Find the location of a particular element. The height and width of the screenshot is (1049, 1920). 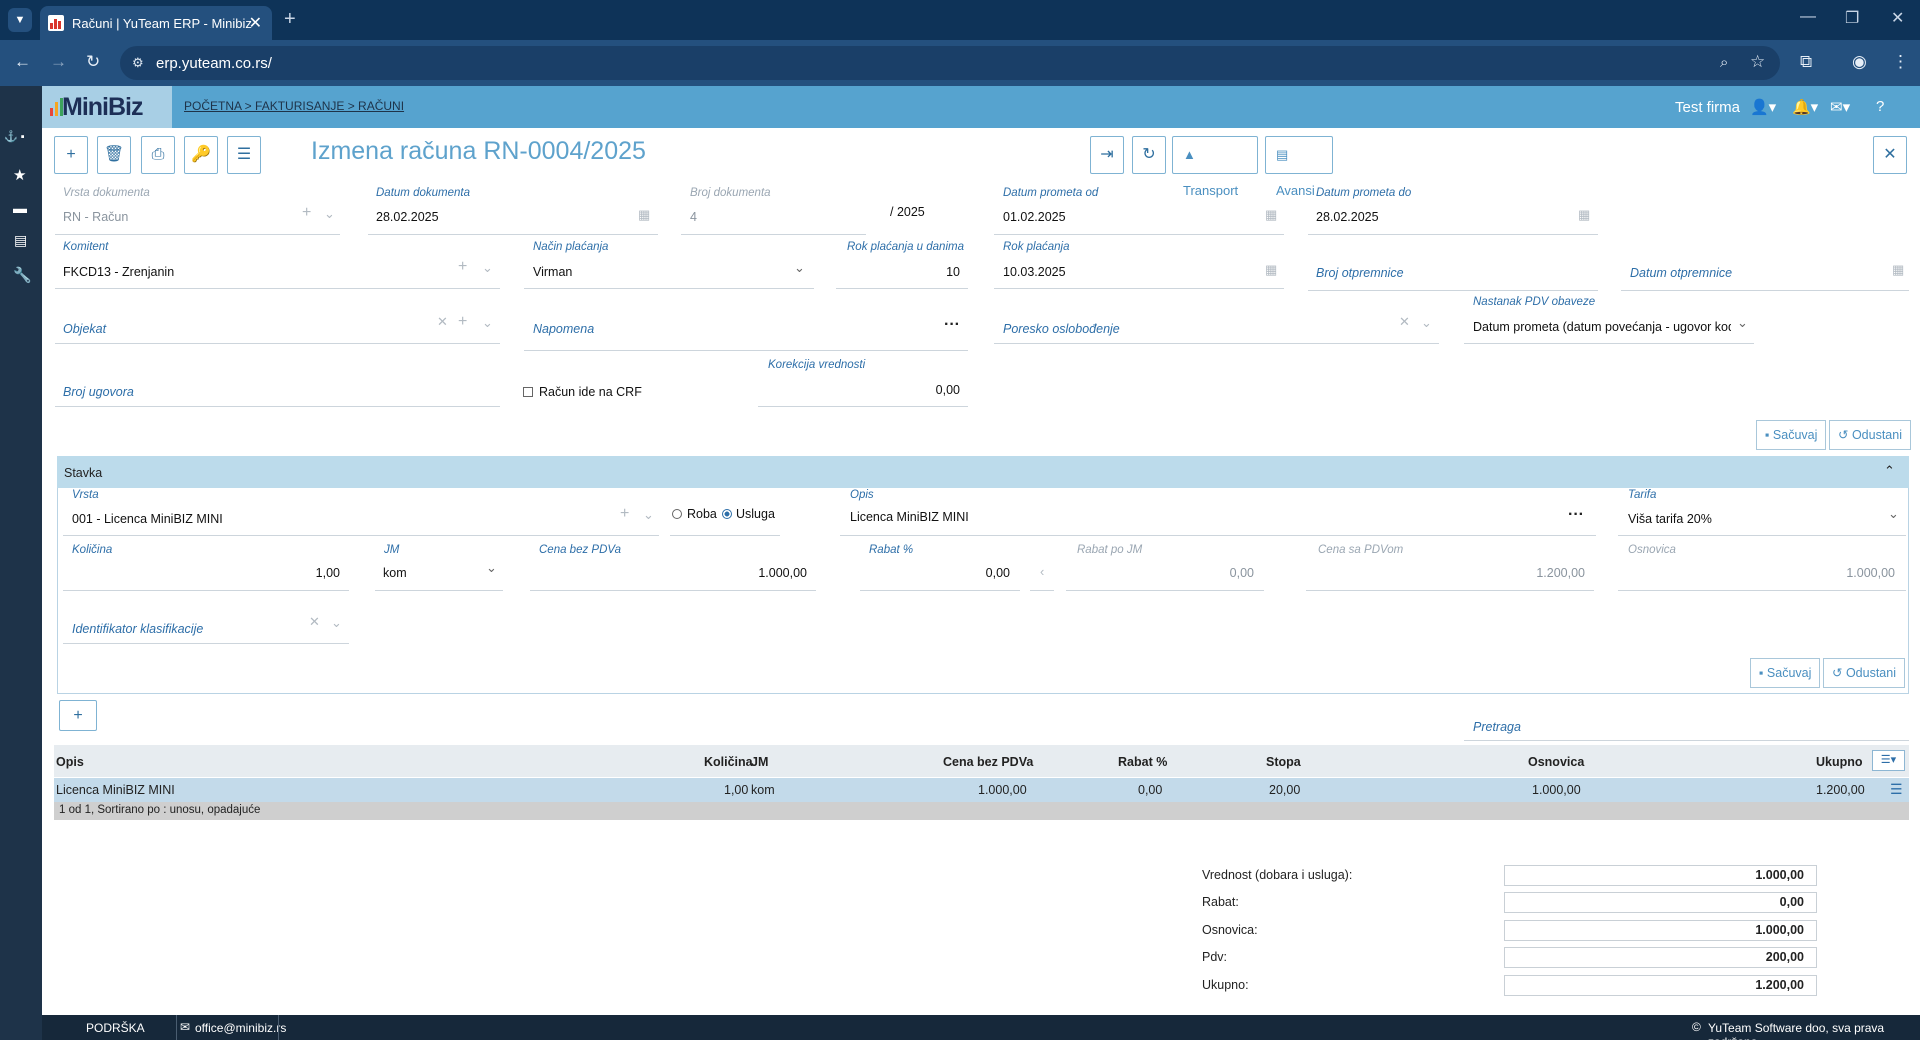

col-osnovica: Osnovica is located at coordinates (1556, 762).